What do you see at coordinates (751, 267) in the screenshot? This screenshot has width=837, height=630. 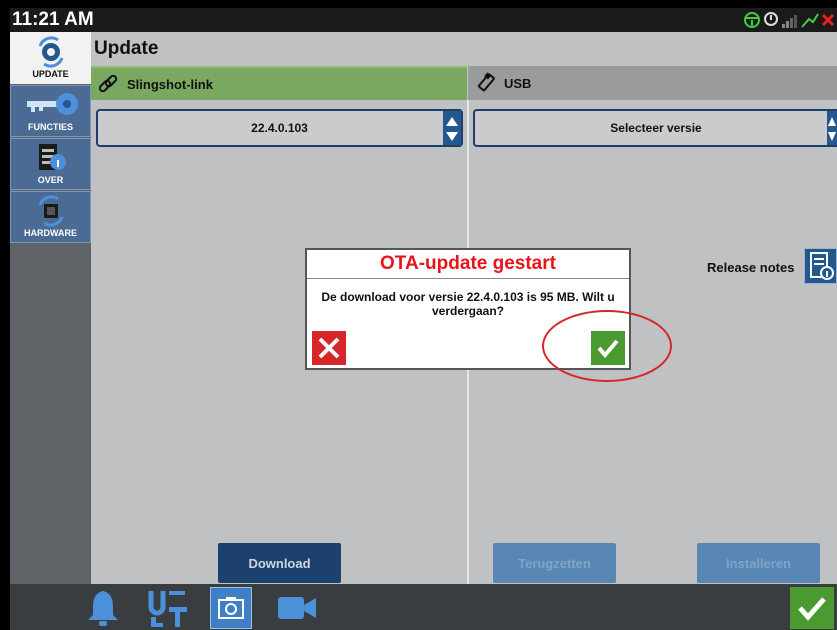 I see `release-notes-label: Release notes` at bounding box center [751, 267].